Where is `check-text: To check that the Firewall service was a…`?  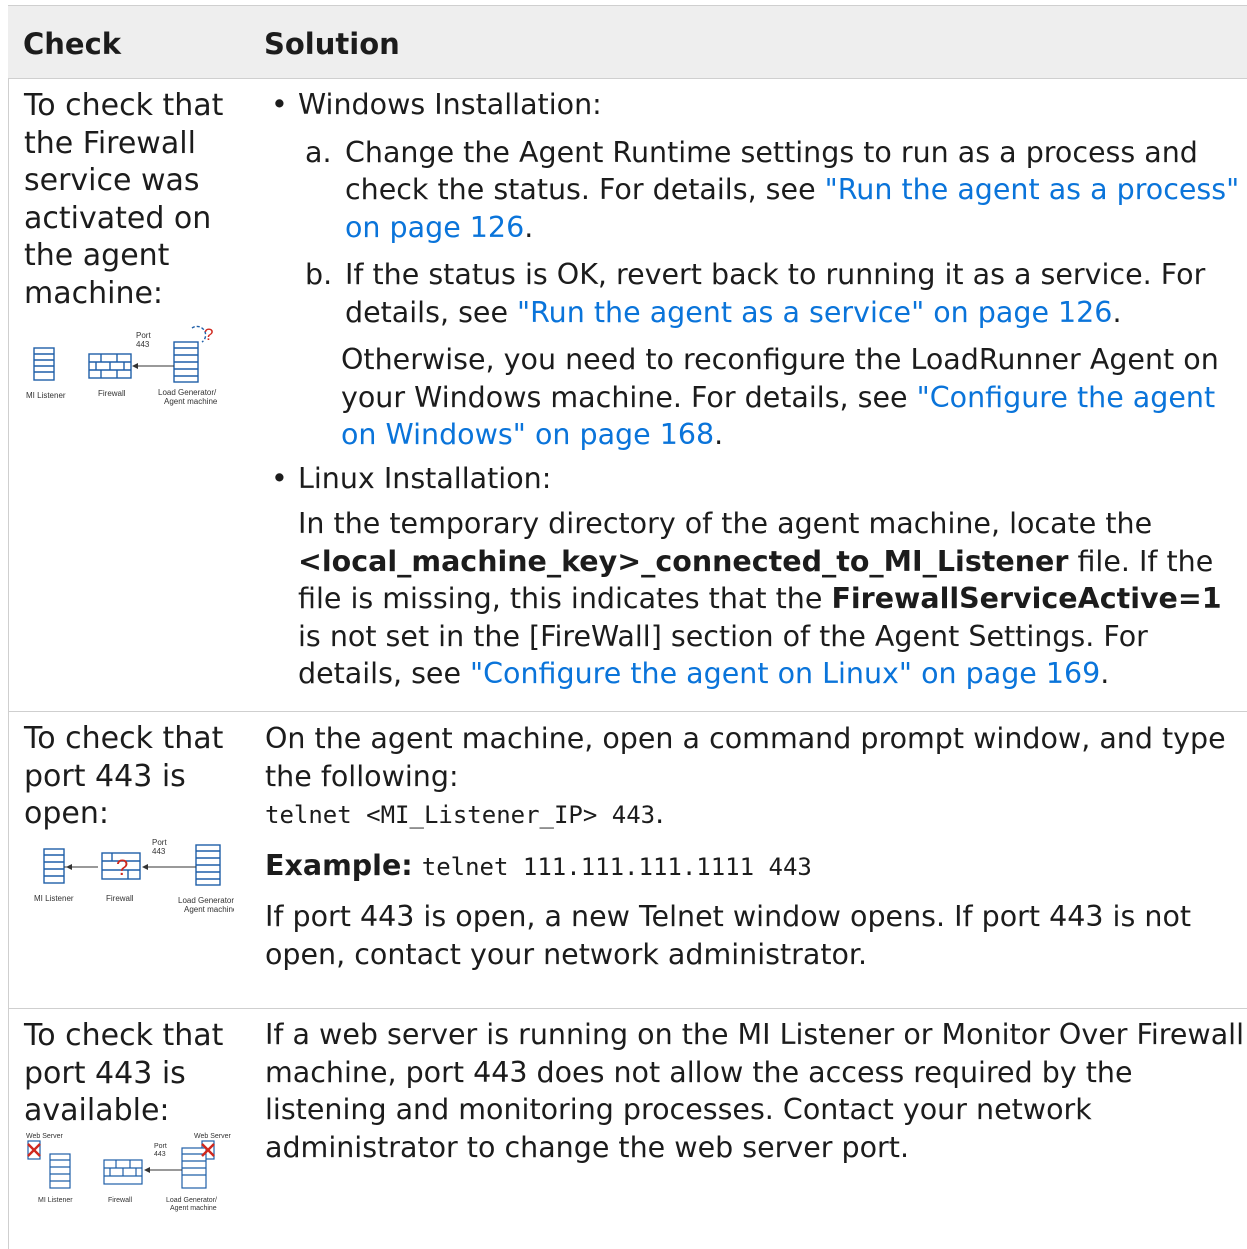
check-text: To check that the Firewall service was a… is located at coordinates (124, 199).